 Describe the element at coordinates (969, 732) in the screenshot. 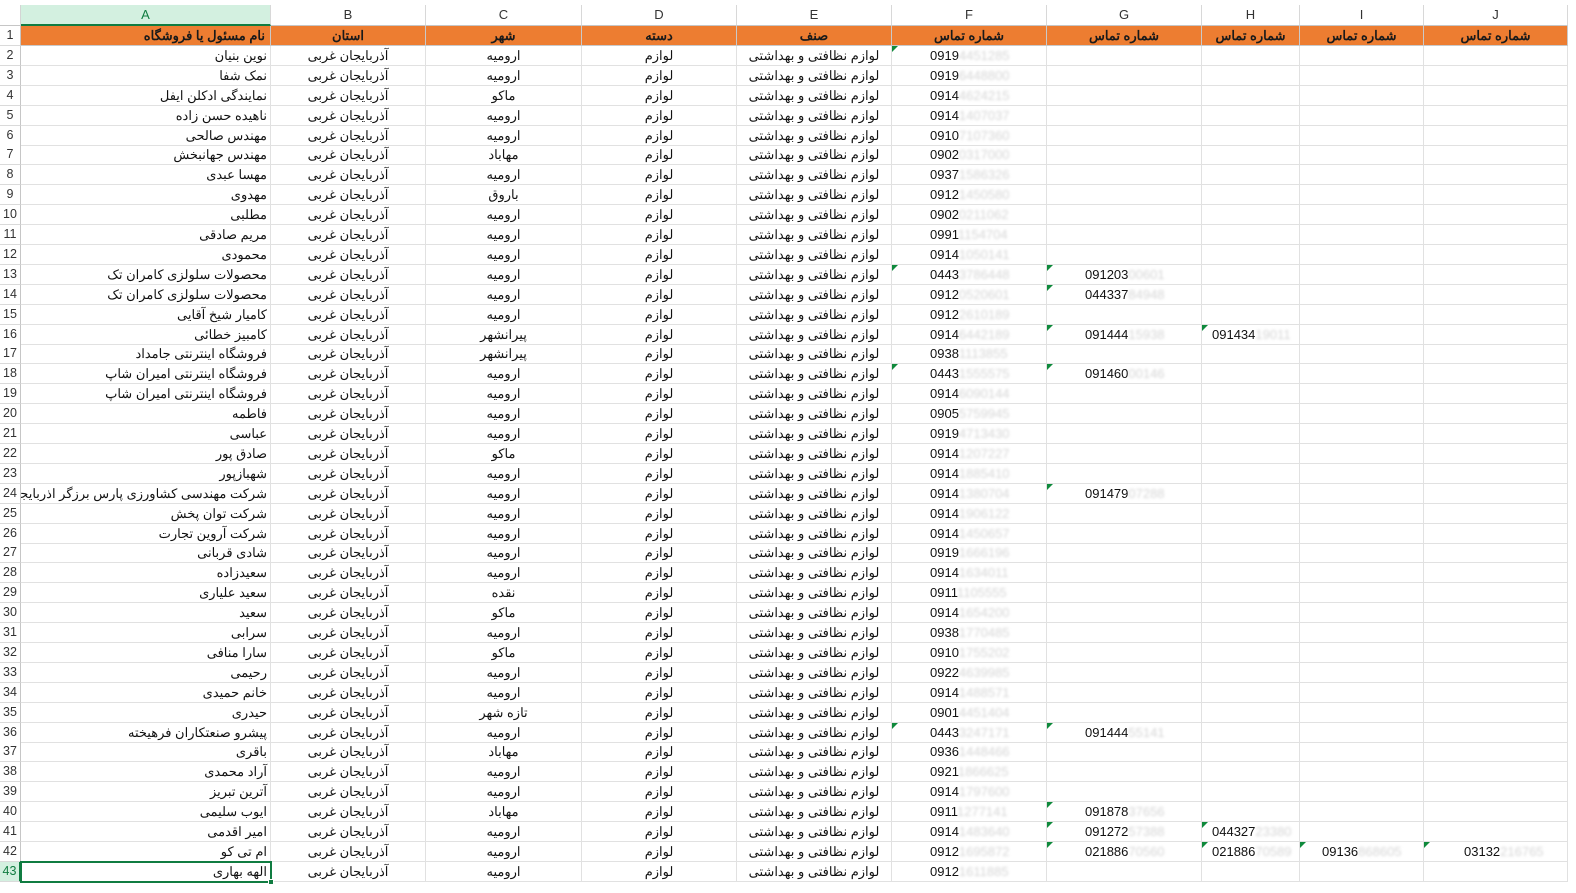

I see `cell-phone-1: 04433247171` at that location.